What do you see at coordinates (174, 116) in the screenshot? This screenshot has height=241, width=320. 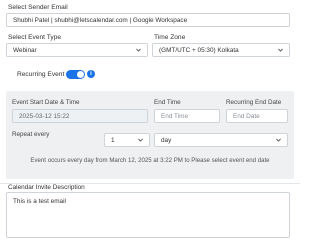 I see `end-time-placeholder: End Time` at bounding box center [174, 116].